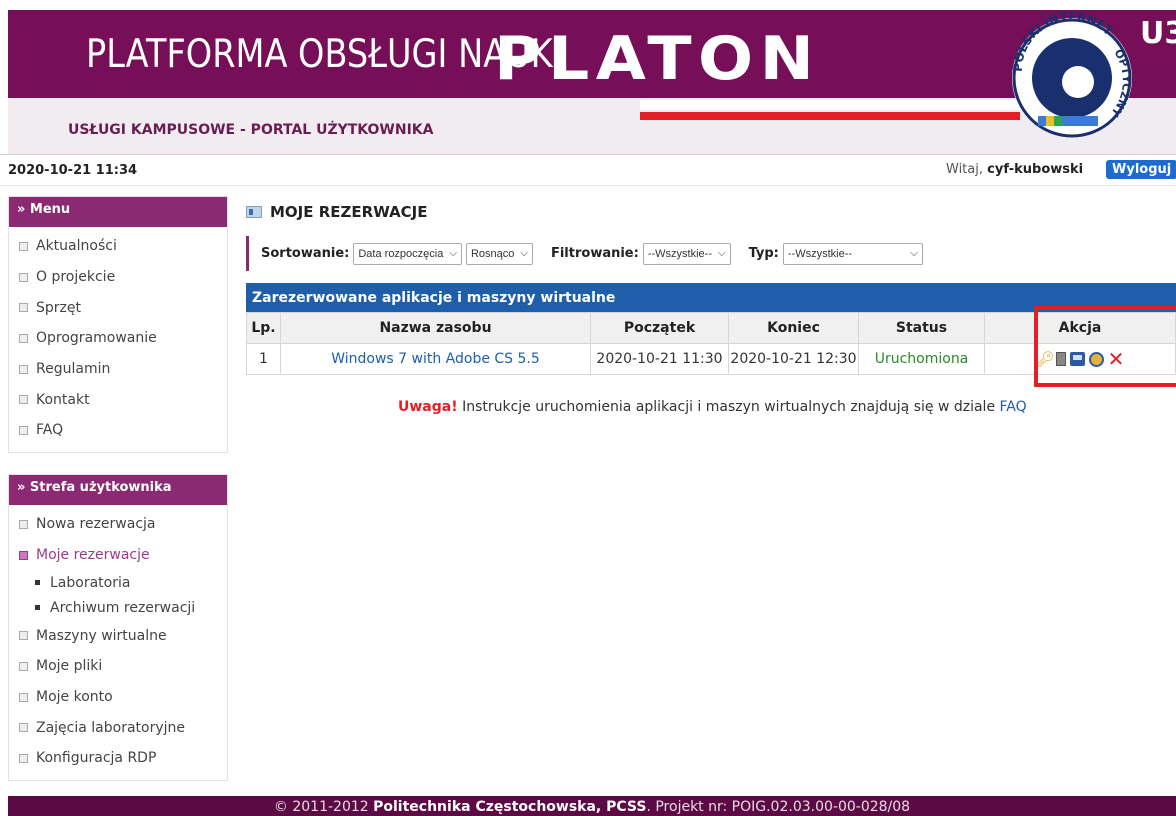 This screenshot has width=1176, height=816. What do you see at coordinates (778, 807) in the screenshot?
I see `footer-project: . Projekt nr: POIG.02.03.00-00-028/08` at bounding box center [778, 807].